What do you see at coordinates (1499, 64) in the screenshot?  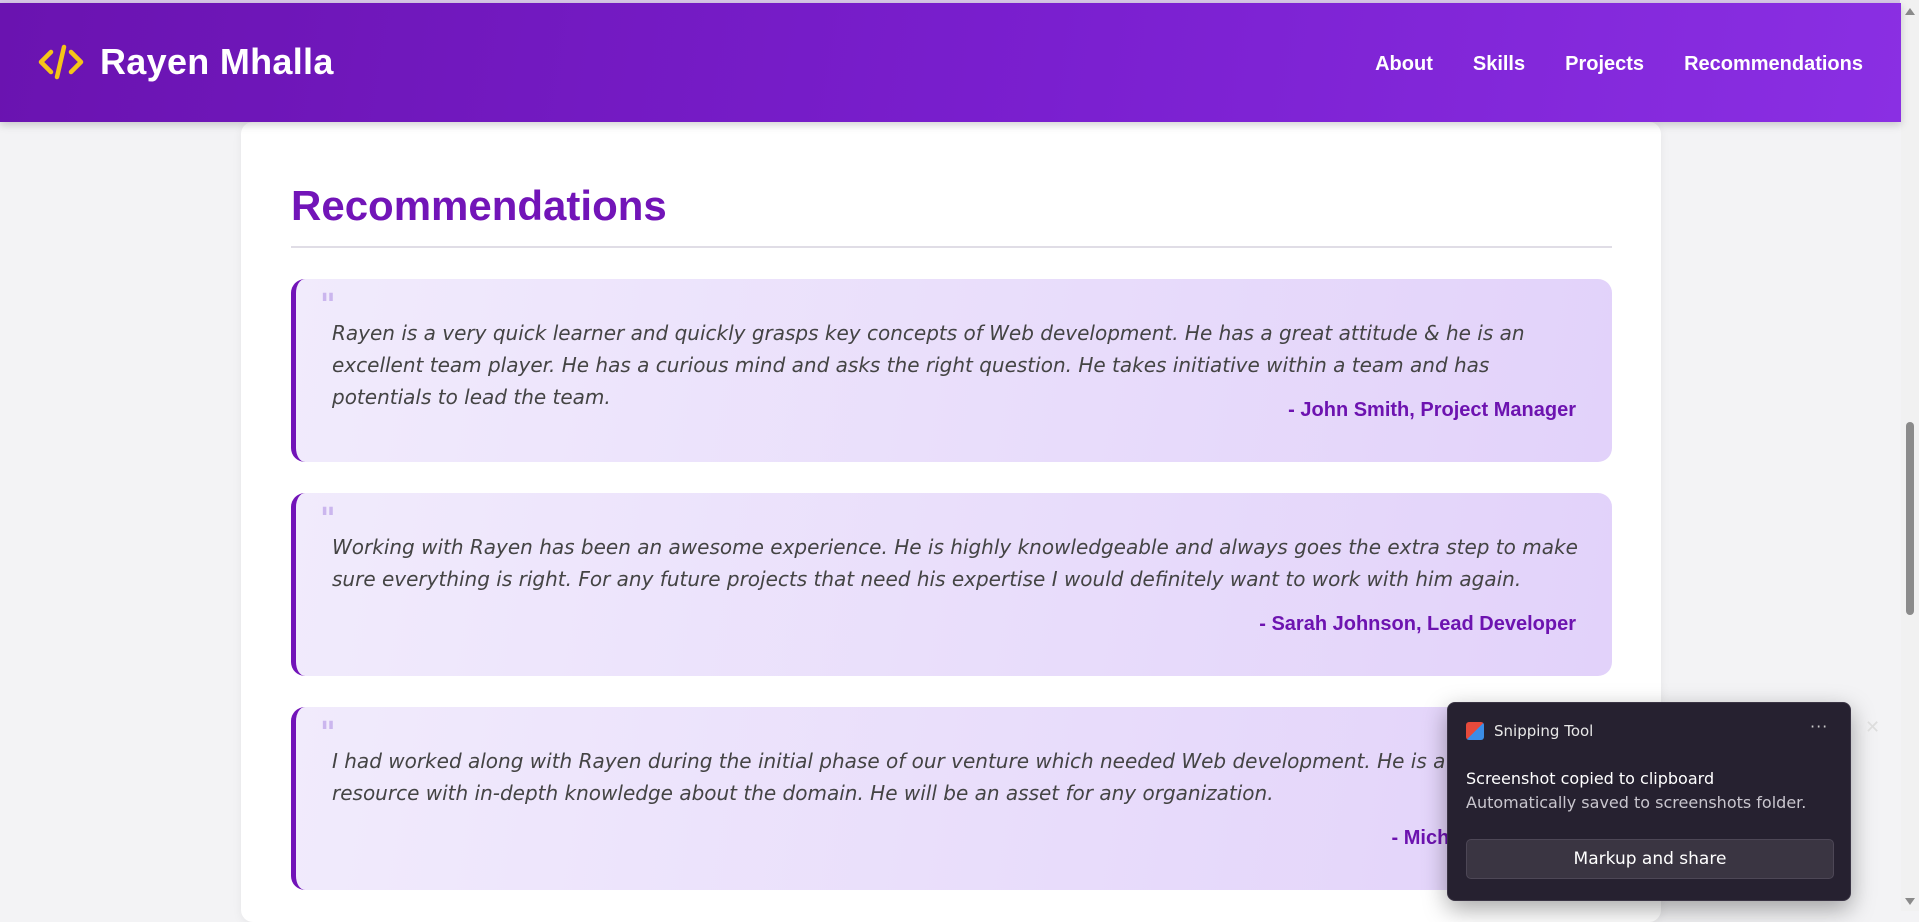 I see `nav-skills: Skills` at bounding box center [1499, 64].